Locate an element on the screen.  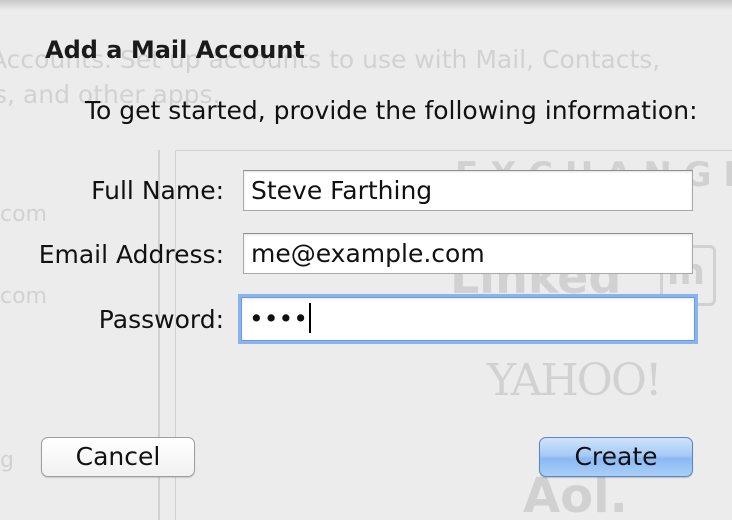
background-account-item: g is located at coordinates (7, 460).